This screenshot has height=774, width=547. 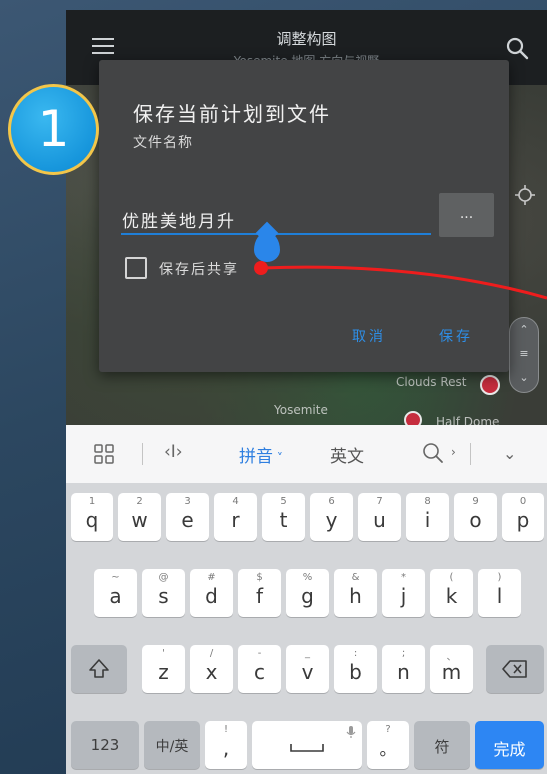 What do you see at coordinates (139, 517) in the screenshot?
I see `key-w: 2w` at bounding box center [139, 517].